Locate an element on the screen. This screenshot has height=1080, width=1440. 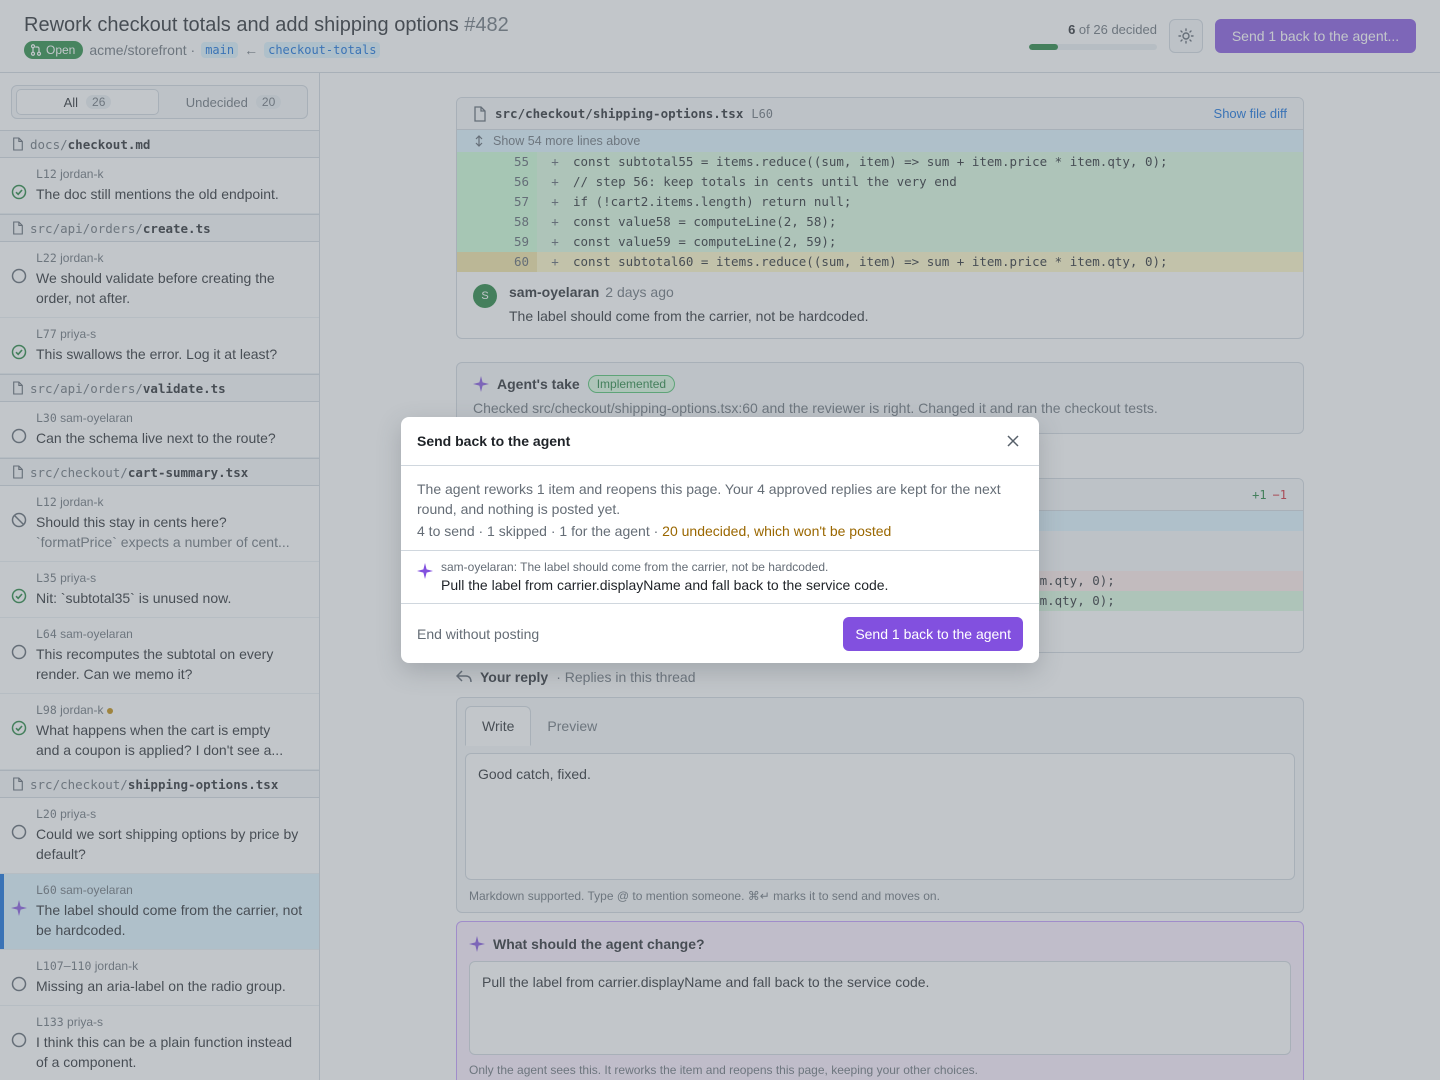
confirm-send-button: Send 1 back to the agent is located at coordinates (933, 633).